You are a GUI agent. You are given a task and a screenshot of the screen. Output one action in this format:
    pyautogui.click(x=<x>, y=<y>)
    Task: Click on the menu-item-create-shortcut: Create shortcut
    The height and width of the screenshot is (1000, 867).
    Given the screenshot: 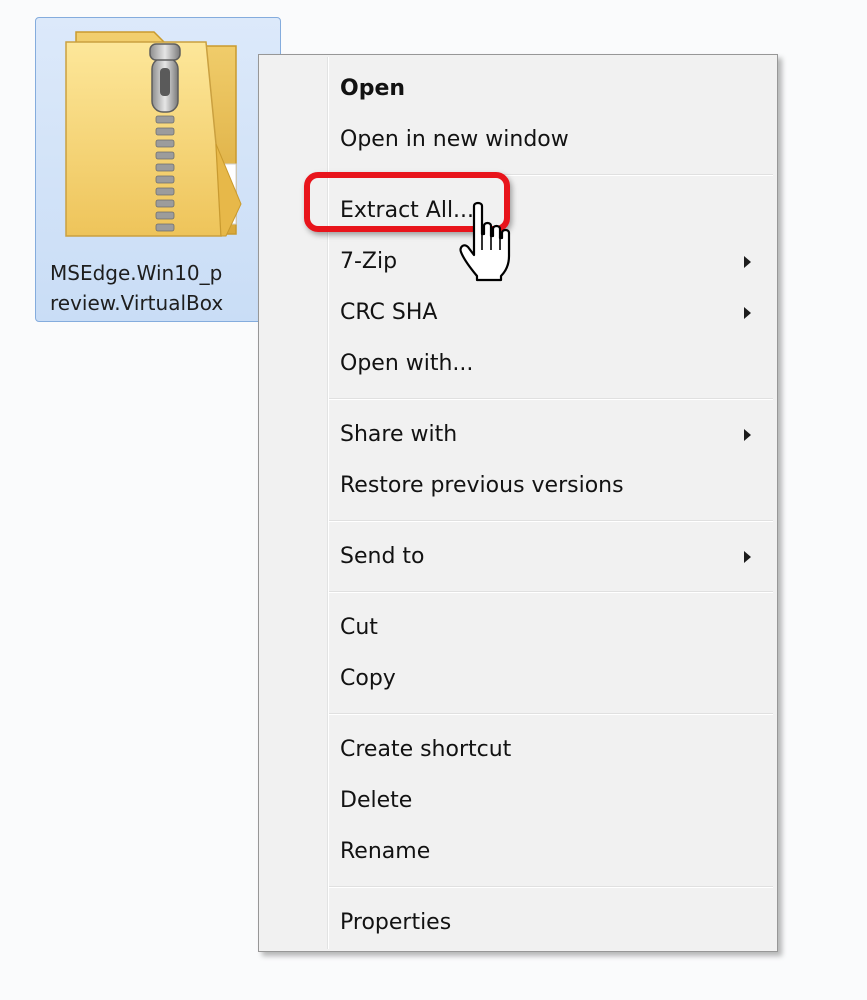 What is the action you would take?
    pyautogui.click(x=518, y=749)
    